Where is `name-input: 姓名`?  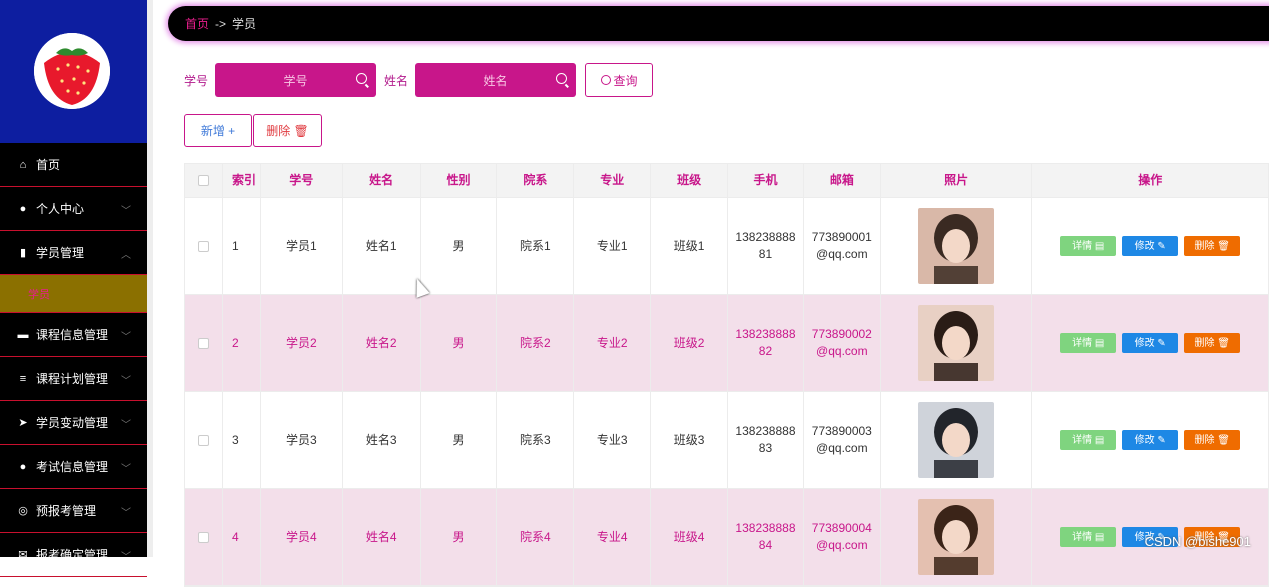
name-input: 姓名 is located at coordinates (495, 80).